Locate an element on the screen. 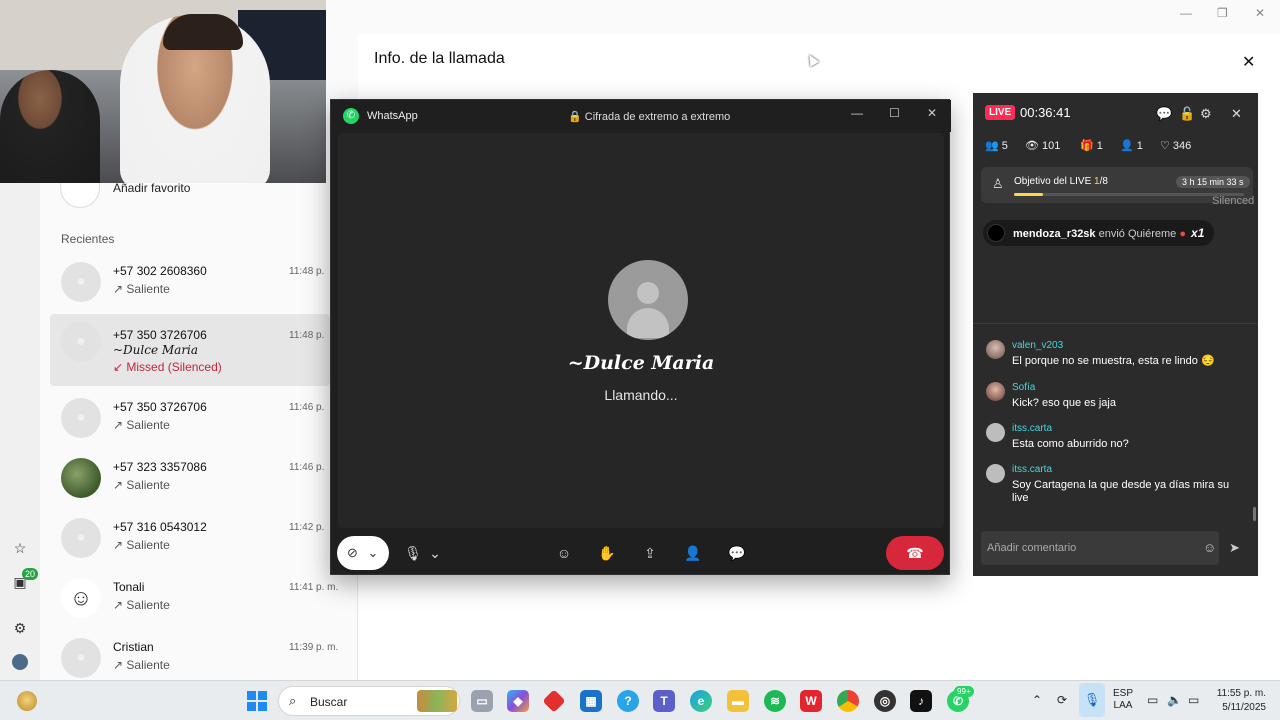  battery-icon: ▭ is located at coordinates (1193, 700).